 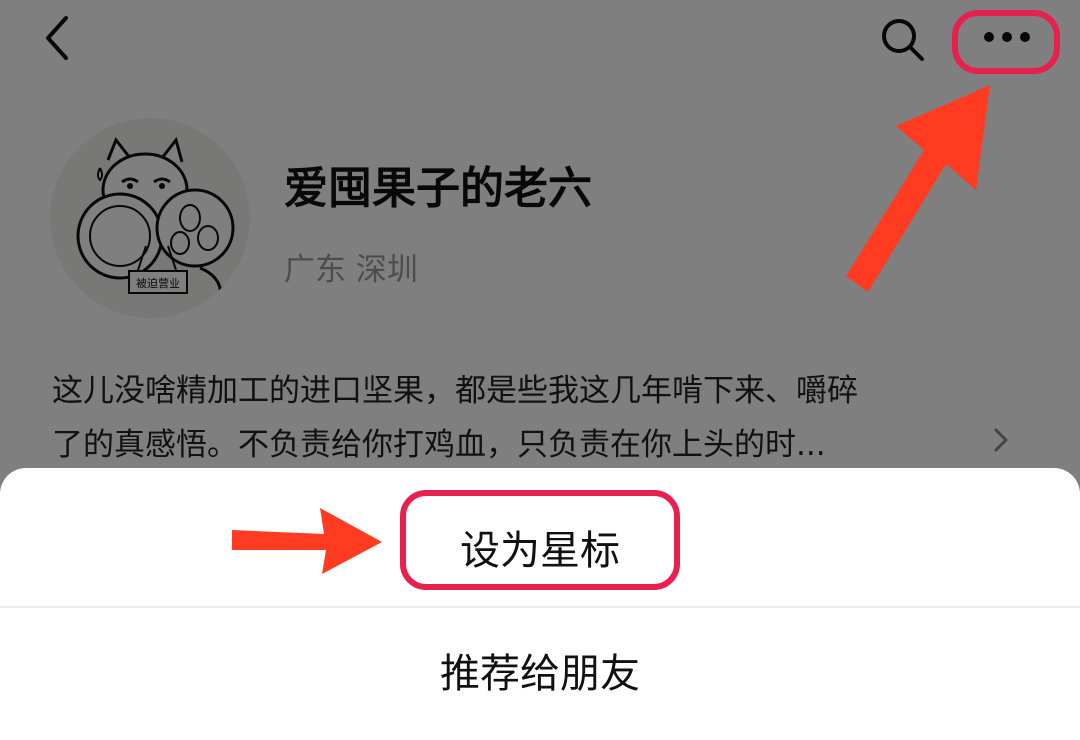 I want to click on annotation-highlight-more, so click(x=1006, y=42).